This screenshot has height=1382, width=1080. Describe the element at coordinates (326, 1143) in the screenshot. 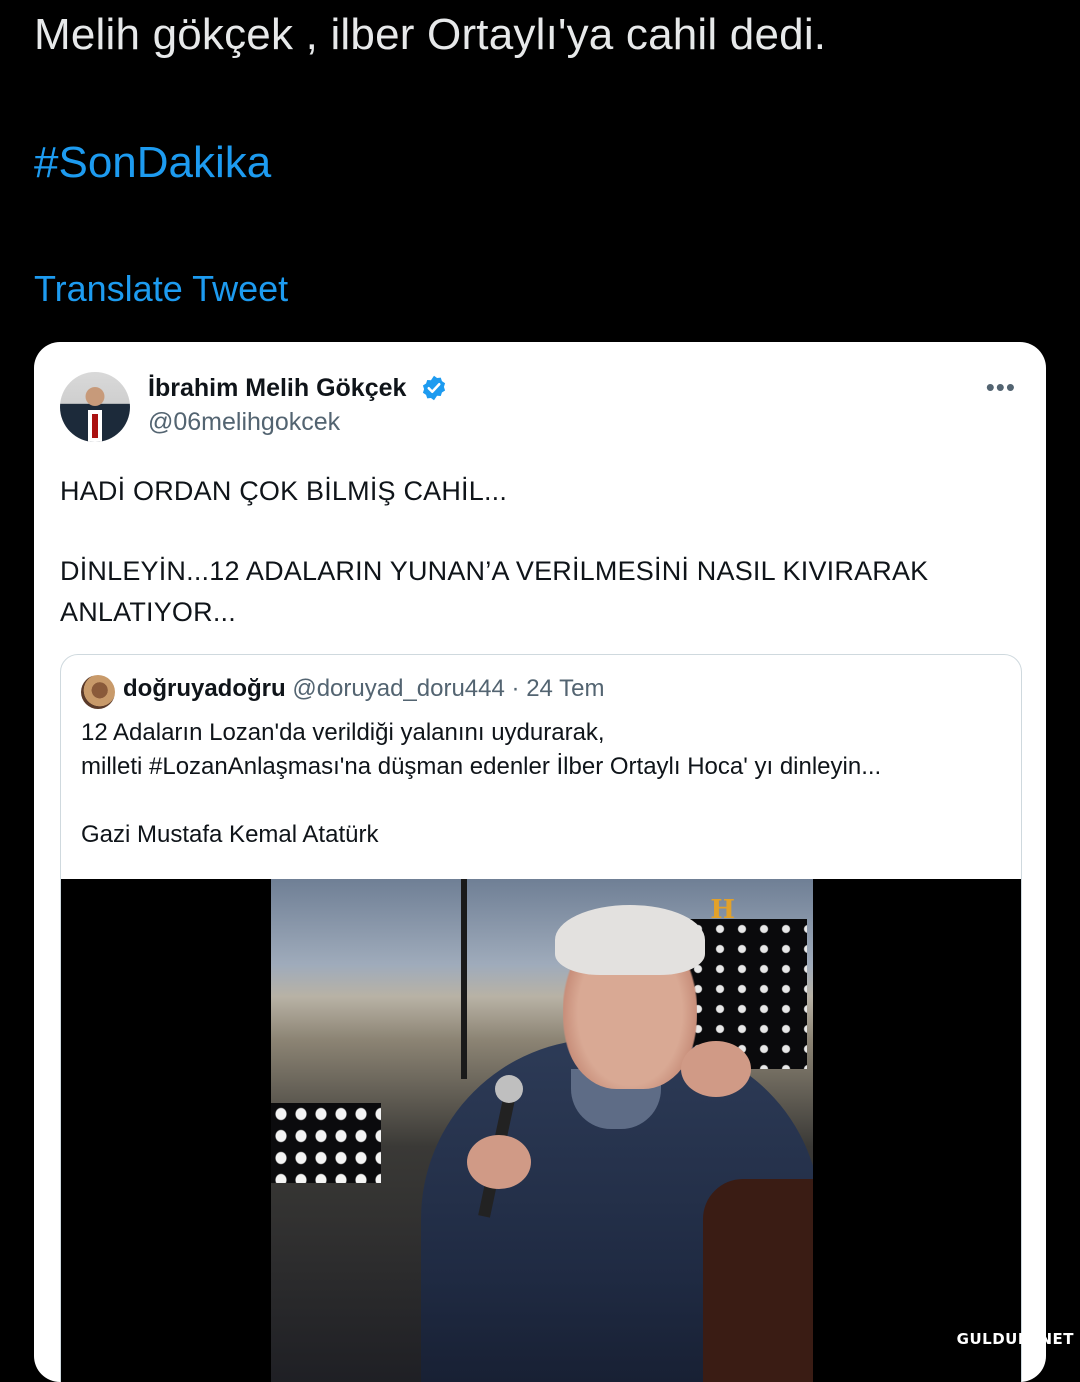

I see `speaker-grille-left` at that location.